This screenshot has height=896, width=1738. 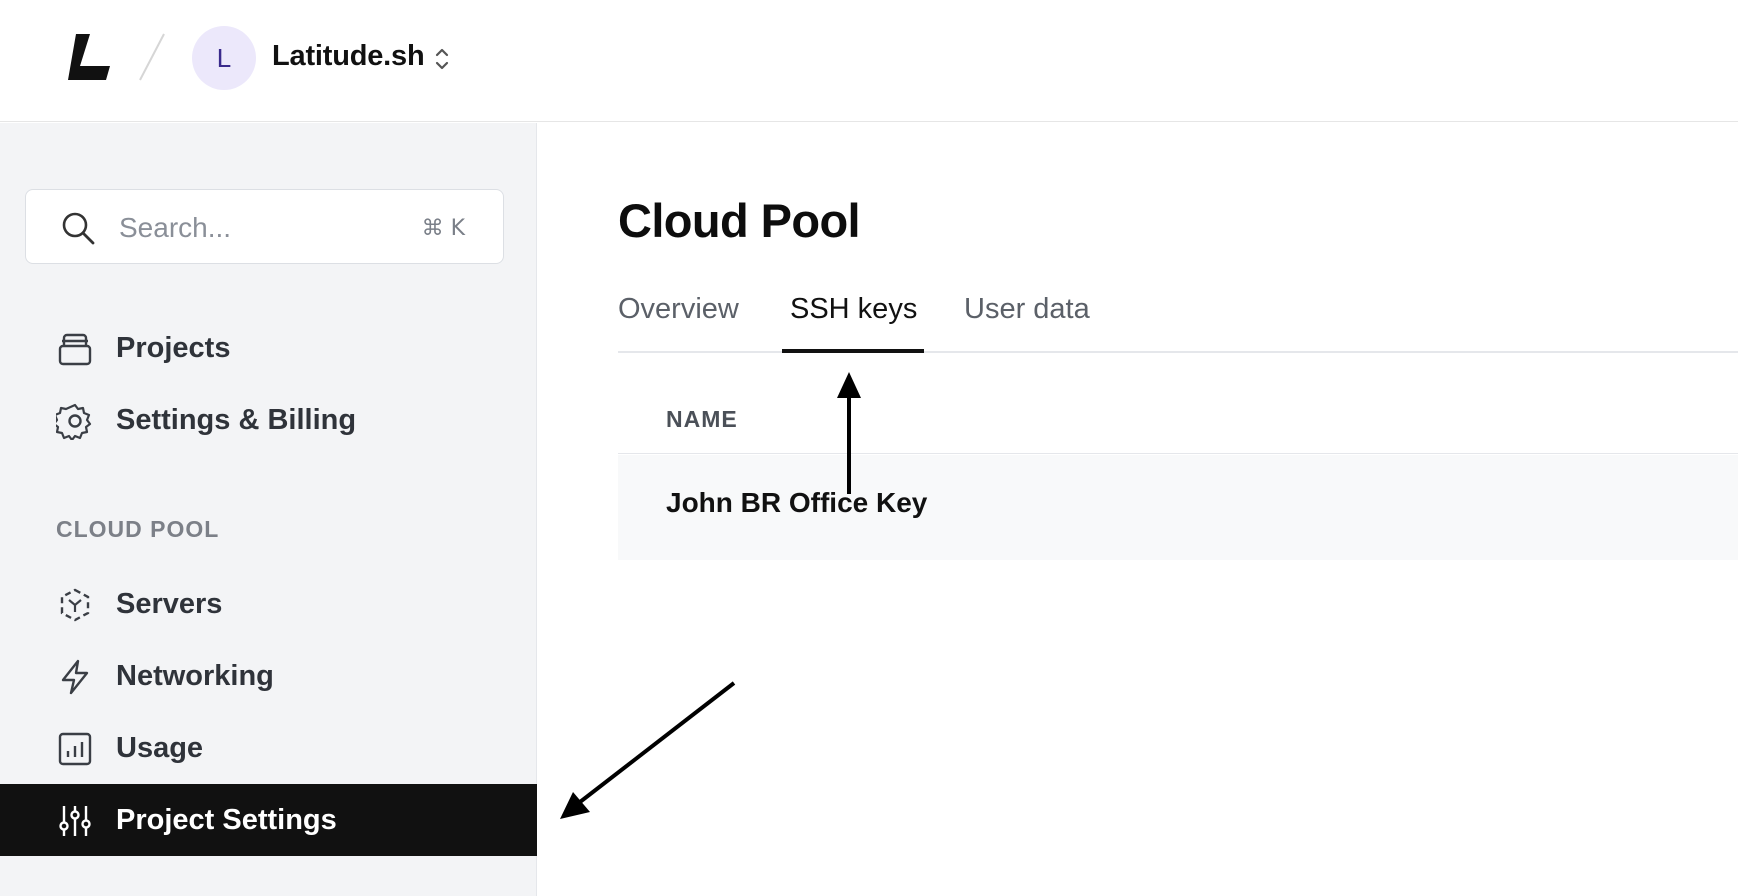 What do you see at coordinates (268, 604) in the screenshot?
I see `sidebar-item-servers: Servers` at bounding box center [268, 604].